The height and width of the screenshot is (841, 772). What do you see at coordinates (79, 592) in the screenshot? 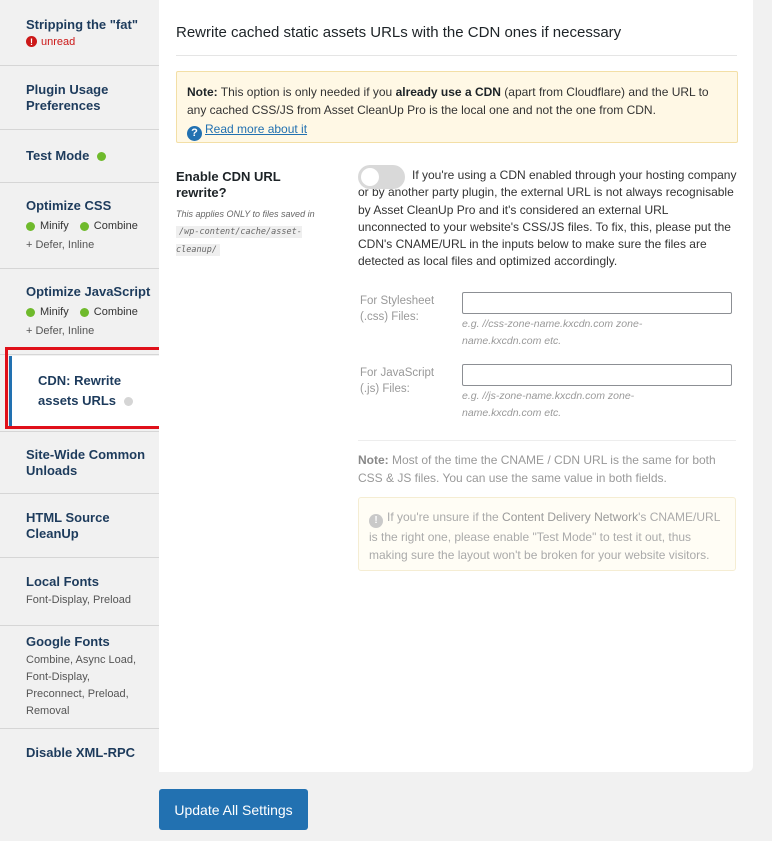
I see `sidebar-item-local-fonts: Local Fonts Font-Display, Preload` at bounding box center [79, 592].